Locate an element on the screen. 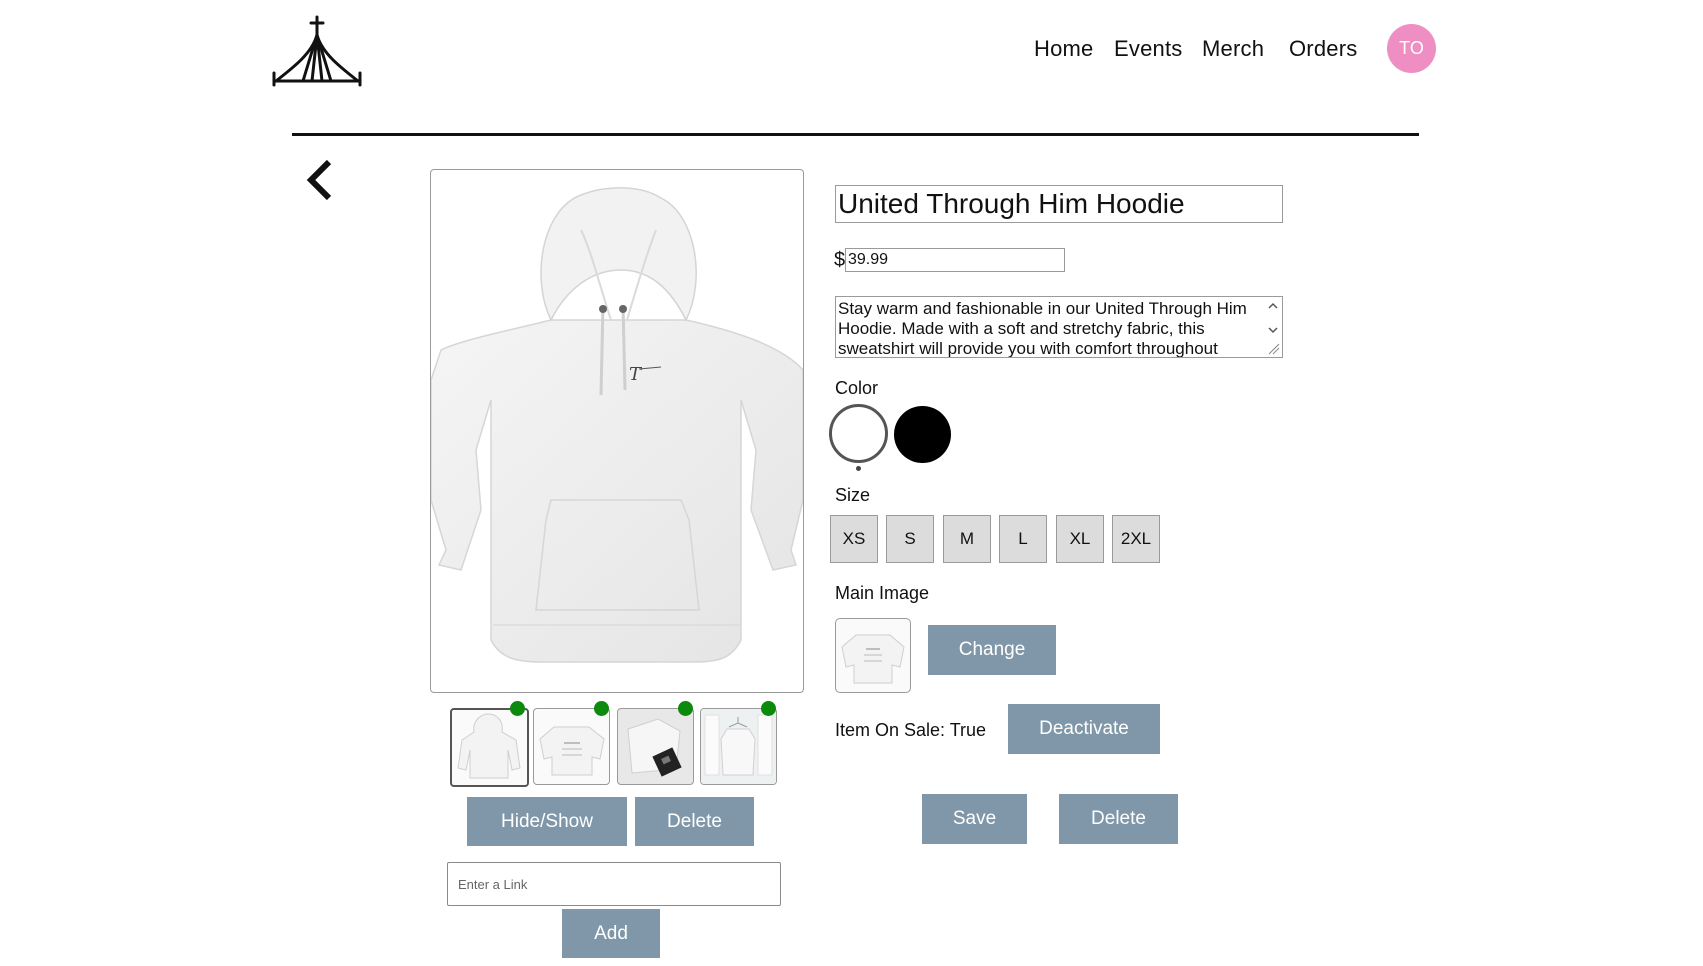  main-product-image: T is located at coordinates (617, 431).